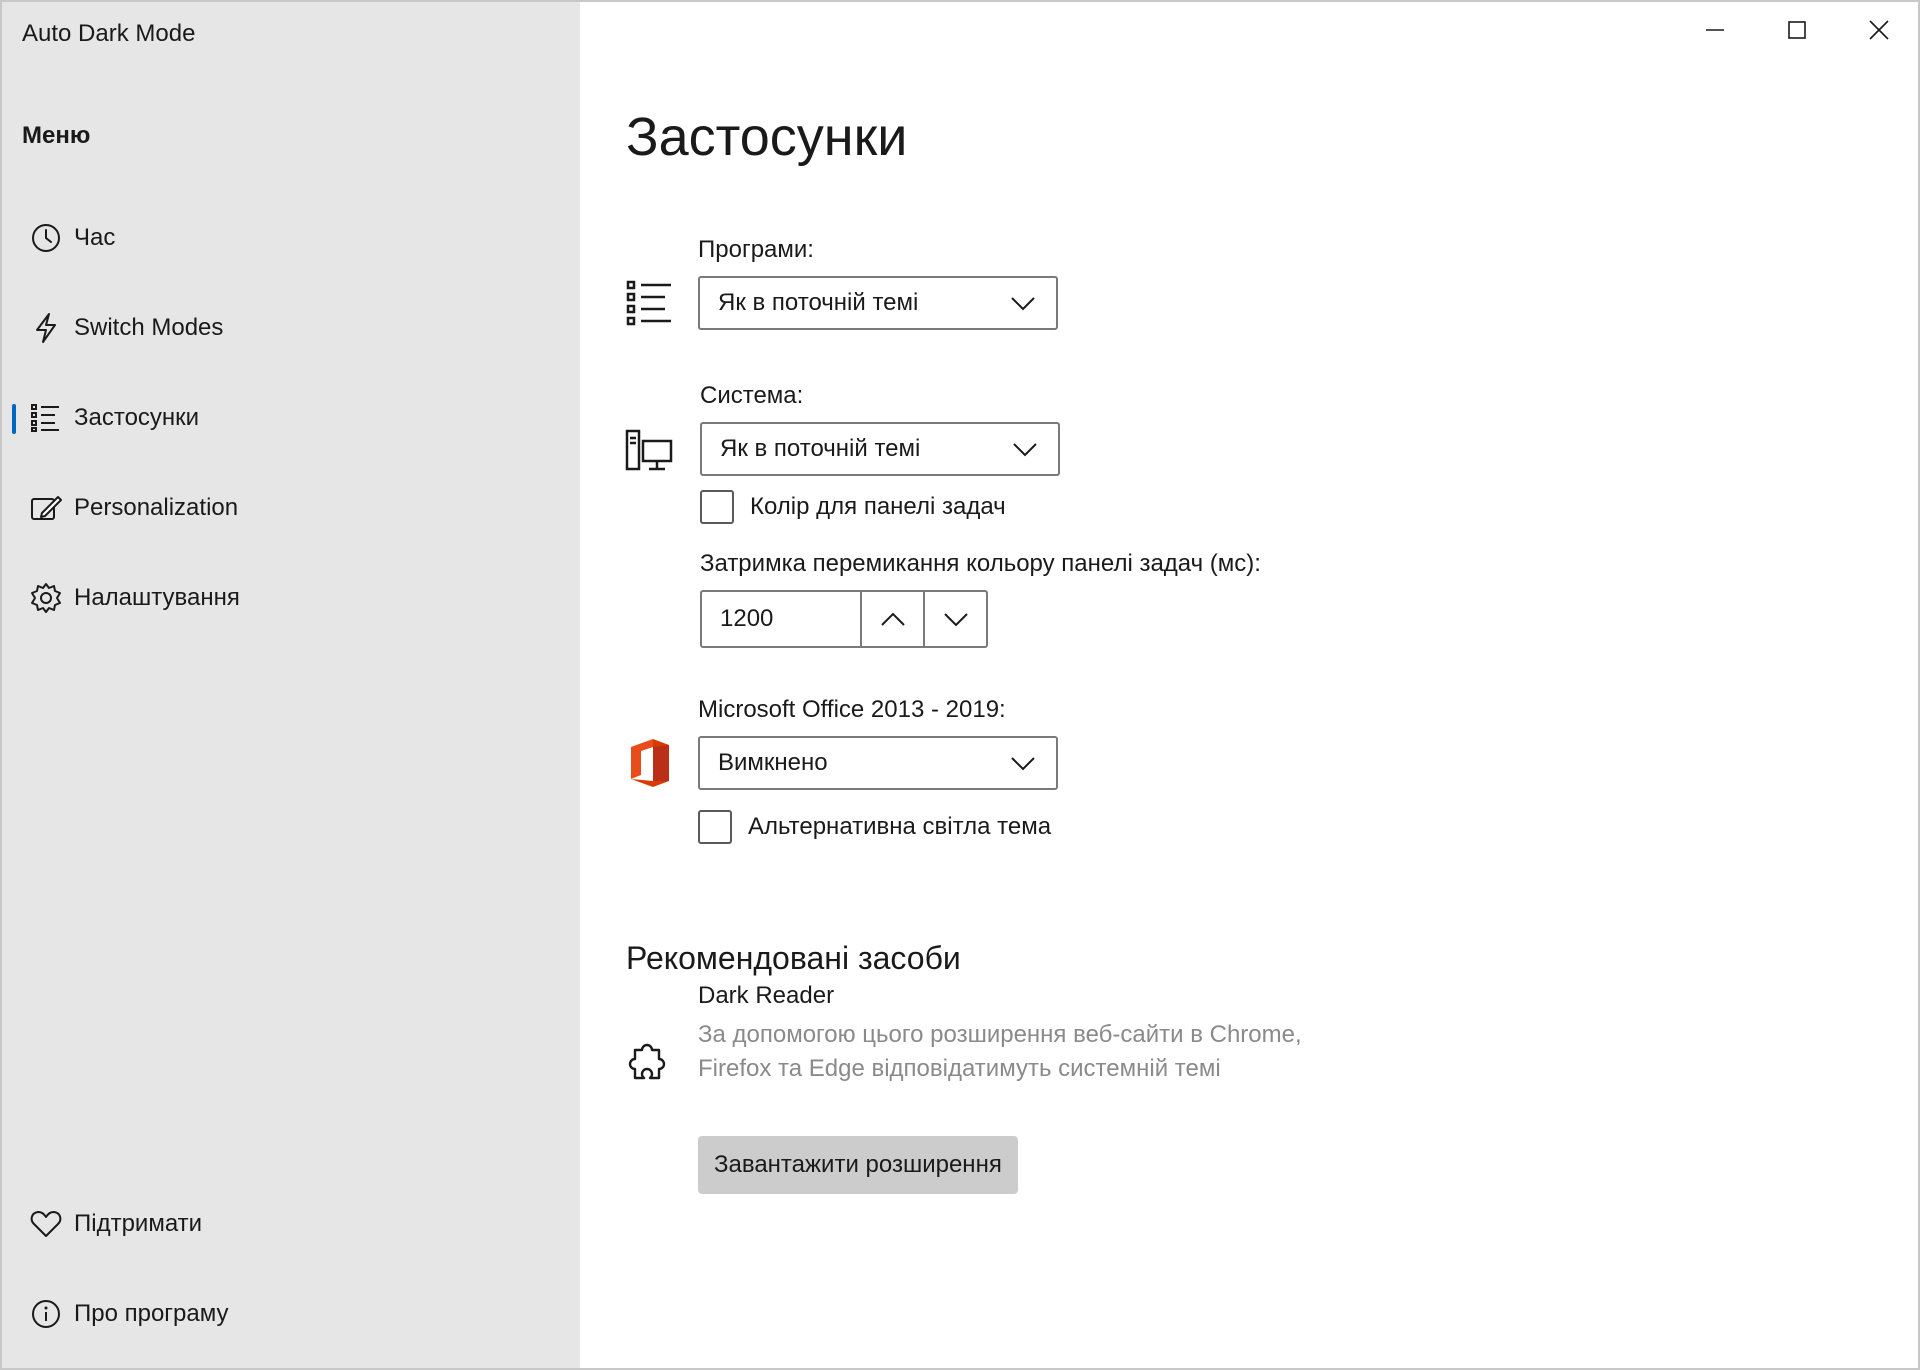 The image size is (1920, 1370). What do you see at coordinates (766, 995) in the screenshot?
I see `dark-reader-title: Dark Reader` at bounding box center [766, 995].